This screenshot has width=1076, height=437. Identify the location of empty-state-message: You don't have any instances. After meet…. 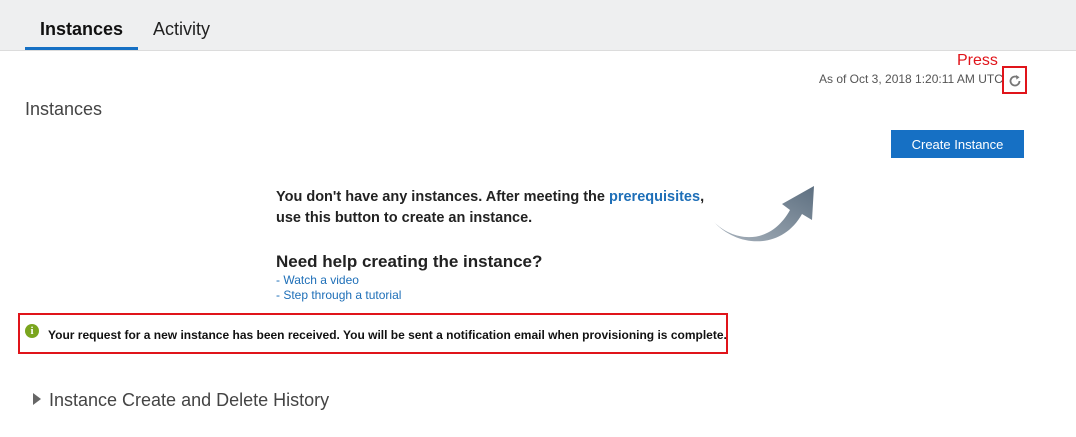
(511, 208).